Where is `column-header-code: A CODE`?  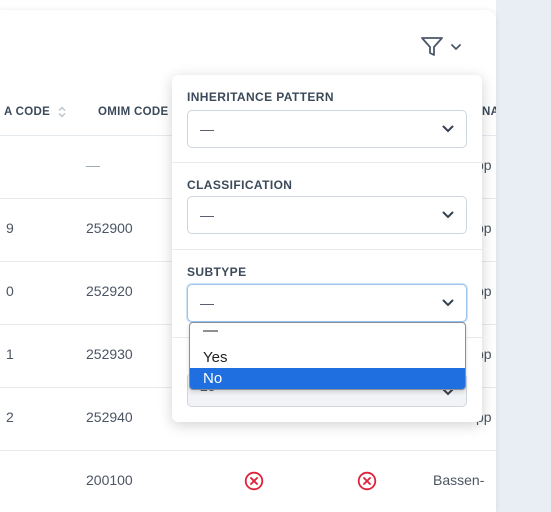
column-header-code: A CODE is located at coordinates (35, 112).